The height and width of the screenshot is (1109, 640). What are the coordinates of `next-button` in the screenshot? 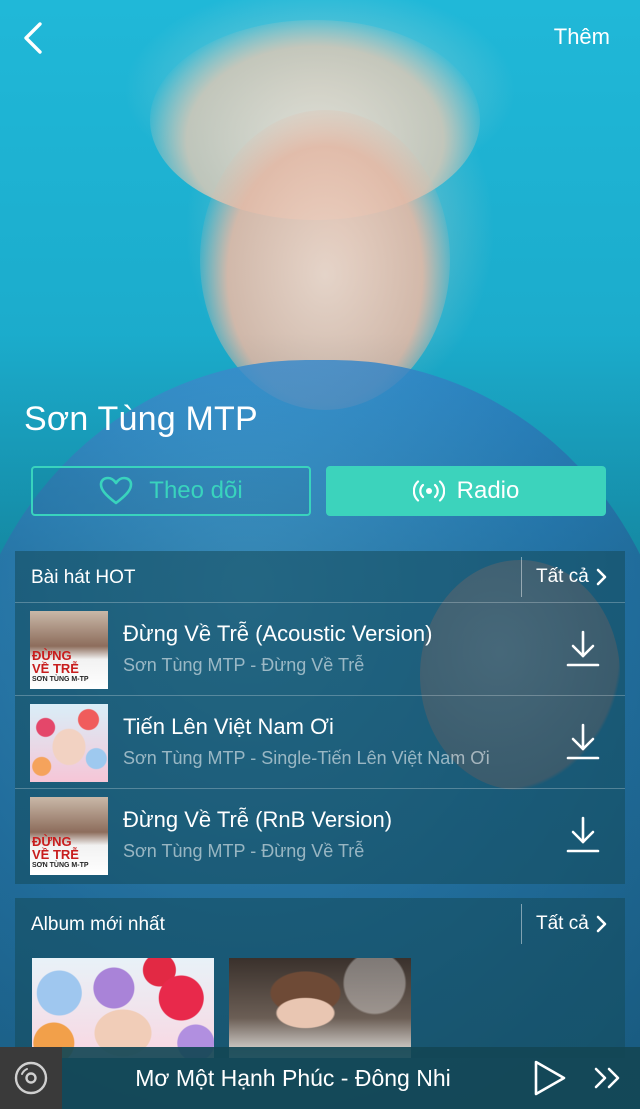 It's located at (609, 1078).